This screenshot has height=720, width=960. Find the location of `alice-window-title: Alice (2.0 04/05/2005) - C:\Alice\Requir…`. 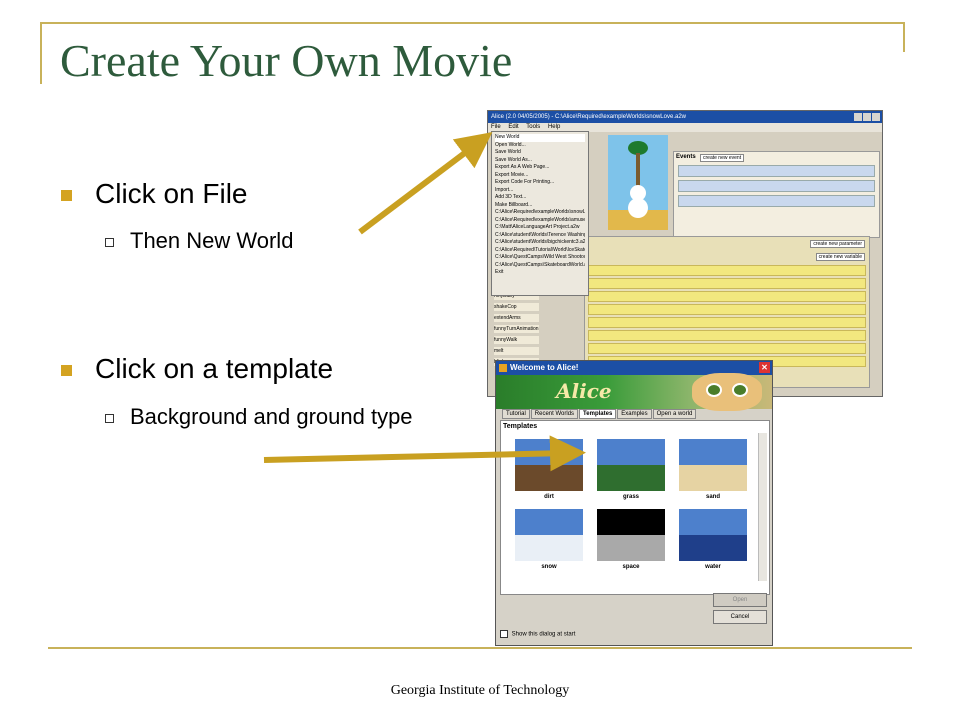

alice-window-title: Alice (2.0 04/05/2005) - C:\Alice\Requir… is located at coordinates (588, 117).